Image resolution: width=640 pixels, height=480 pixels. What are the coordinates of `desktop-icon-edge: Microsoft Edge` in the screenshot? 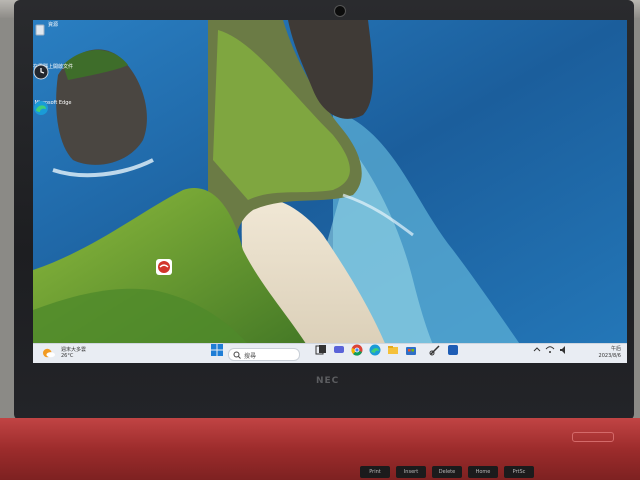 It's located at (53, 107).